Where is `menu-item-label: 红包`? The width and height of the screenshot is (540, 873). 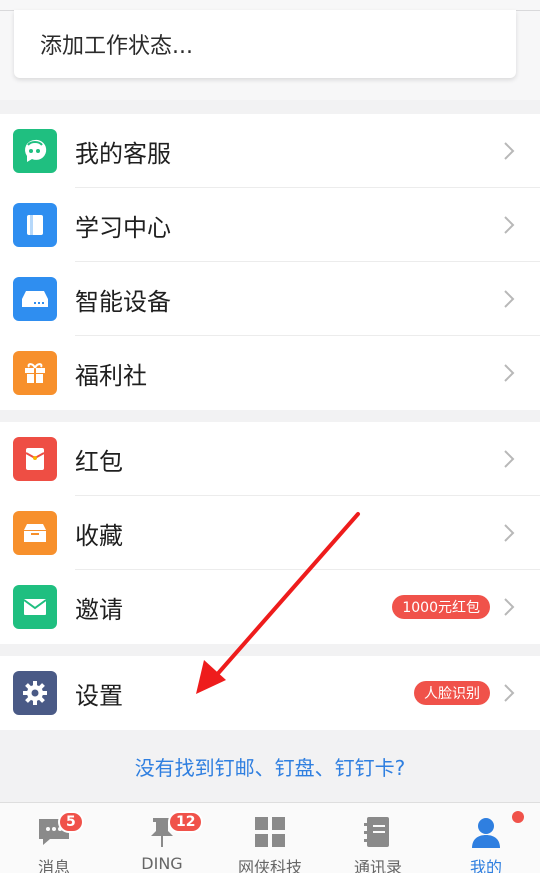 menu-item-label: 红包 is located at coordinates (99, 461).